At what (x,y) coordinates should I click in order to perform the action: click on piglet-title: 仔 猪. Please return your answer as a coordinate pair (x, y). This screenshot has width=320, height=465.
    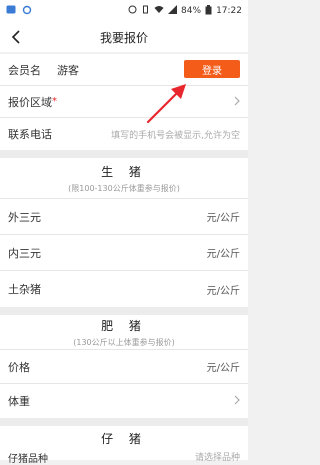
    Looking at the image, I should click on (124, 438).